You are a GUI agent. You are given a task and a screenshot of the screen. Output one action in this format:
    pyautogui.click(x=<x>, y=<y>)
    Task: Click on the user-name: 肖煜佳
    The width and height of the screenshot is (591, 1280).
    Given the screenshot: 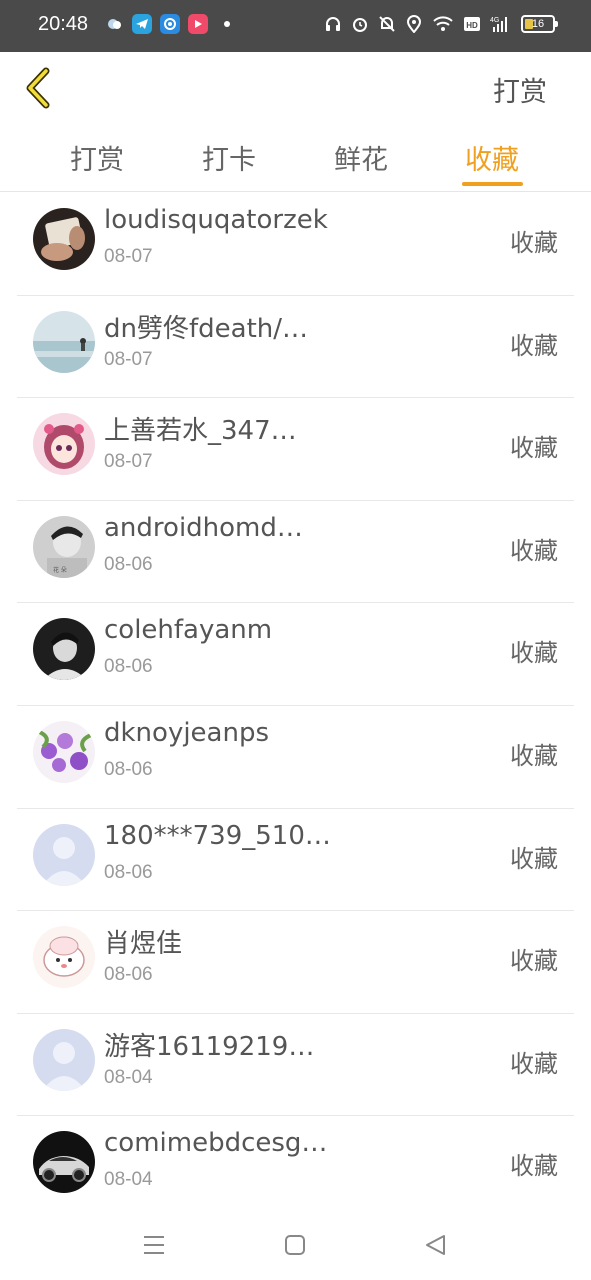 What is the action you would take?
    pyautogui.click(x=143, y=944)
    